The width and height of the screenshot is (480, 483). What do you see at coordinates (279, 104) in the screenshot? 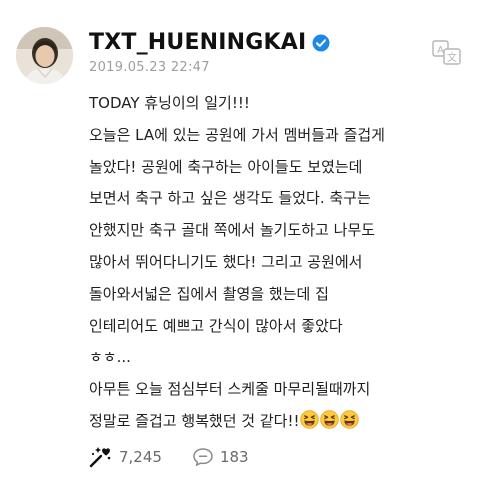
I see `post-body-line: TODAY 휴닝이의 일기!!!` at bounding box center [279, 104].